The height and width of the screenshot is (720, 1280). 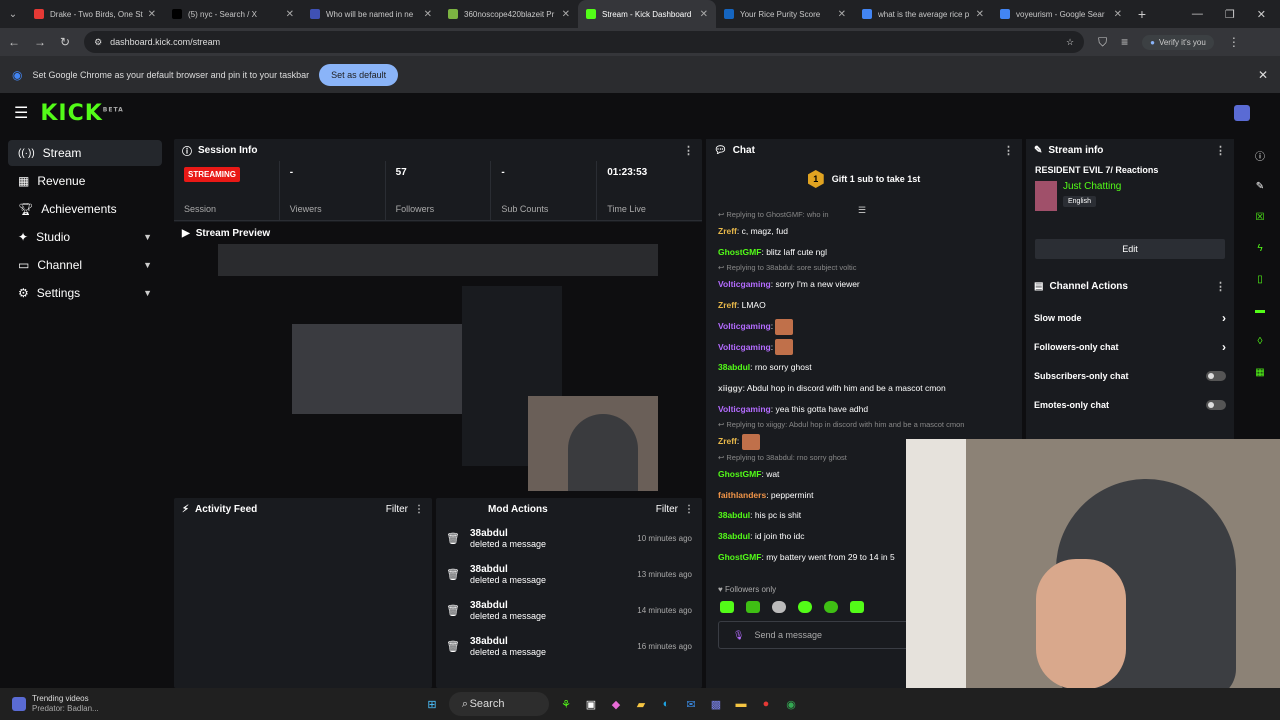 What do you see at coordinates (14, 42) in the screenshot?
I see `back-icon: ←` at bounding box center [14, 42].